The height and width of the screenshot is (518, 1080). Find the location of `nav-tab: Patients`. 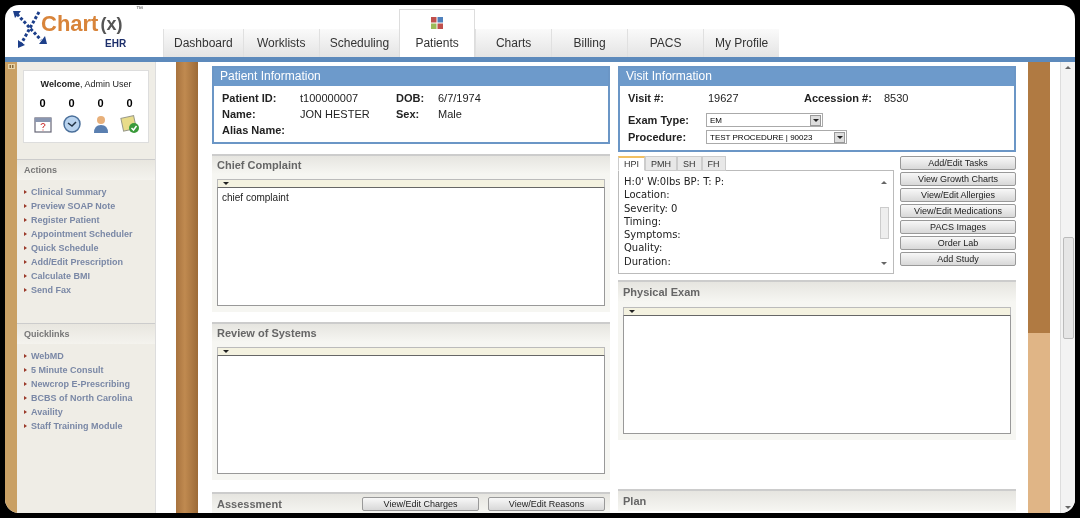

nav-tab: Patients is located at coordinates (437, 33).